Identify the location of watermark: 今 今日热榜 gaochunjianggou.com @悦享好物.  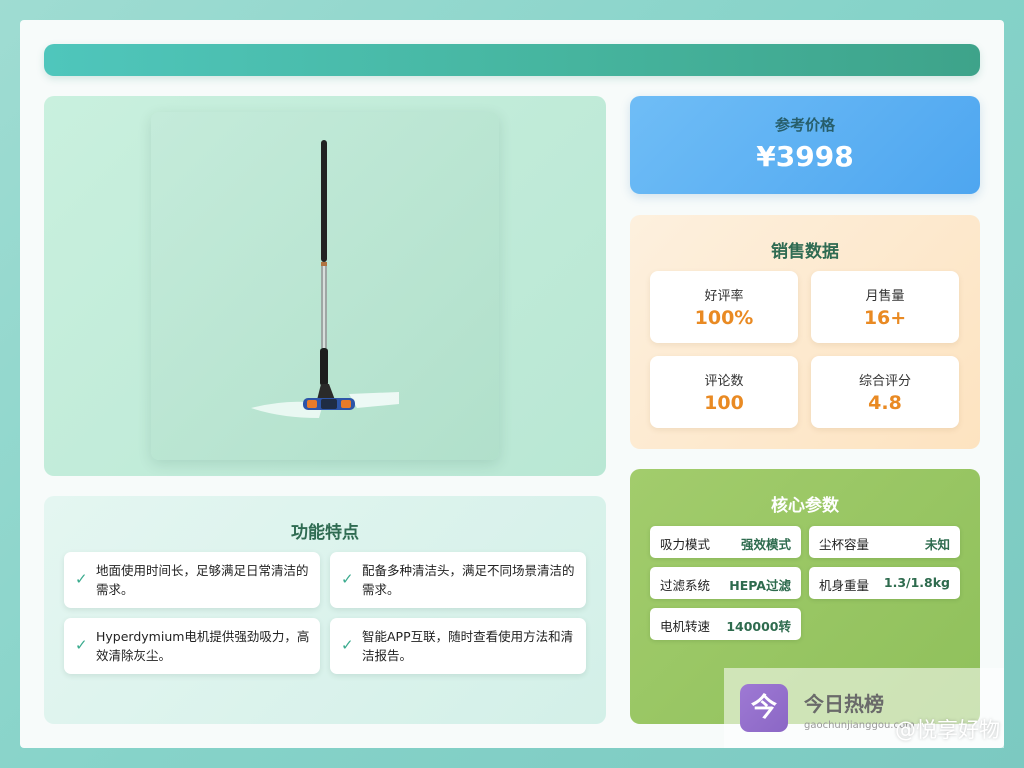
(864, 708).